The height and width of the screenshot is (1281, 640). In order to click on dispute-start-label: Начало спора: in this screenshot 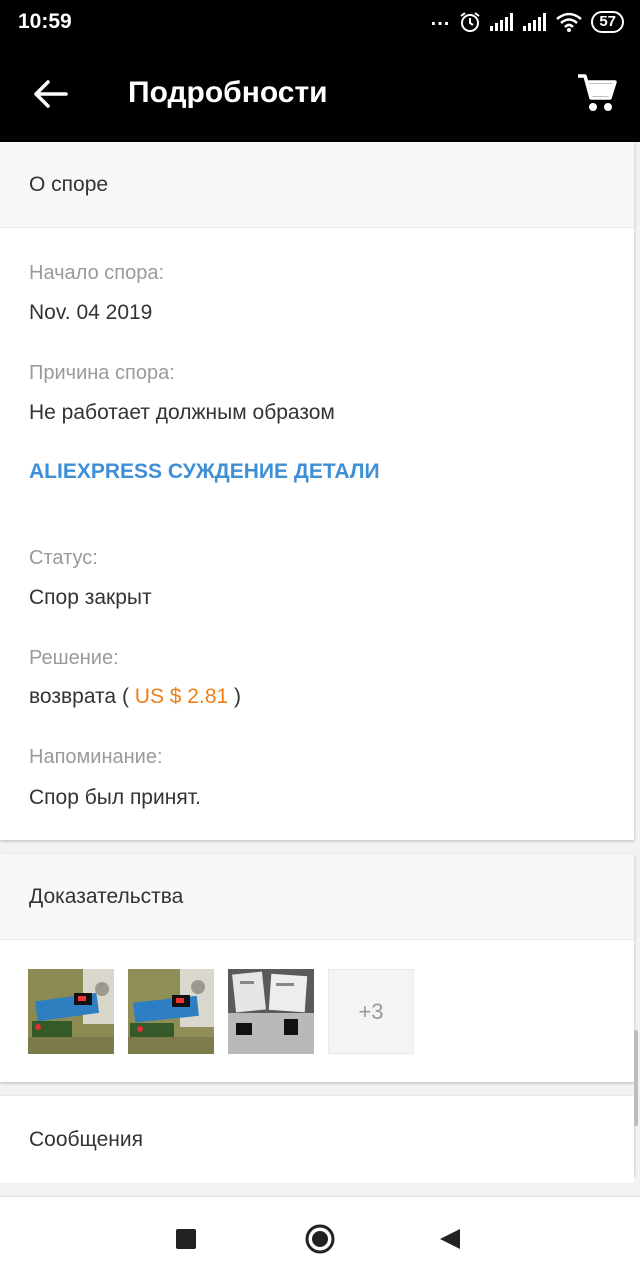, I will do `click(96, 273)`.